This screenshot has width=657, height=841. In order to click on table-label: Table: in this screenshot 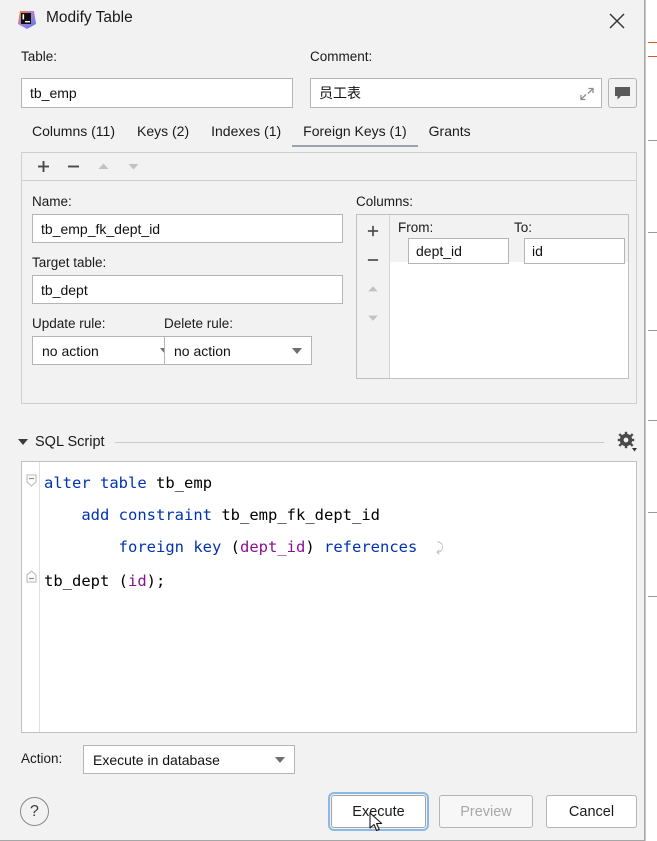, I will do `click(39, 56)`.